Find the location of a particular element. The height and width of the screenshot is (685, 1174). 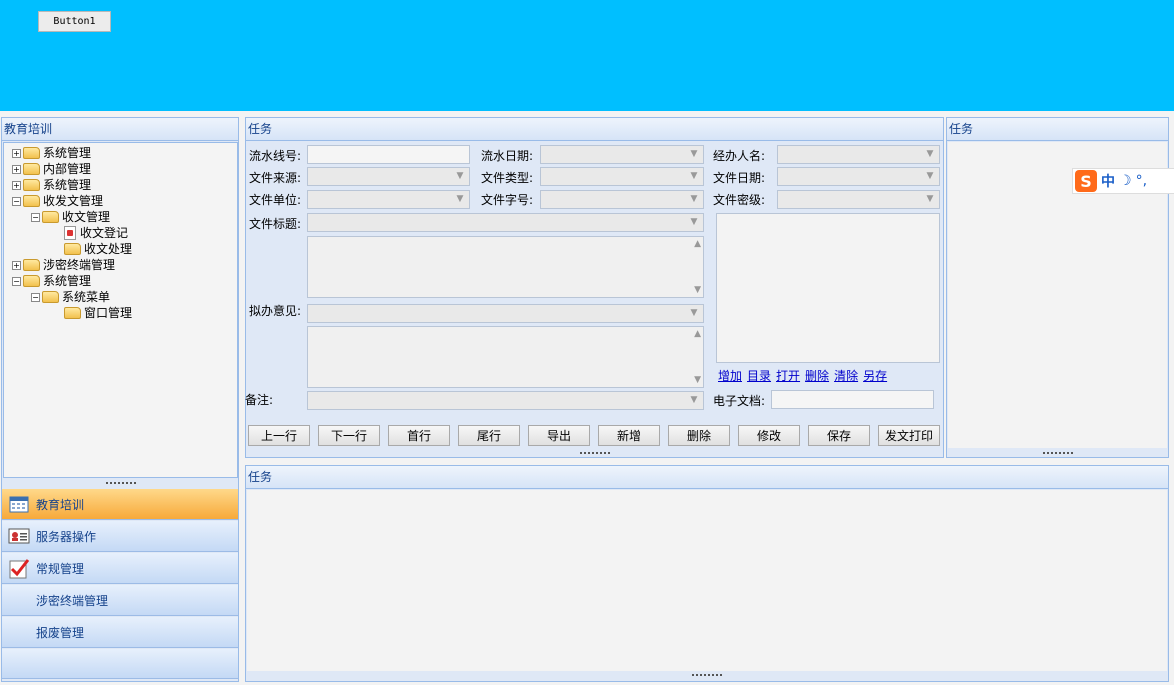

export-button: 导出 is located at coordinates (559, 435).